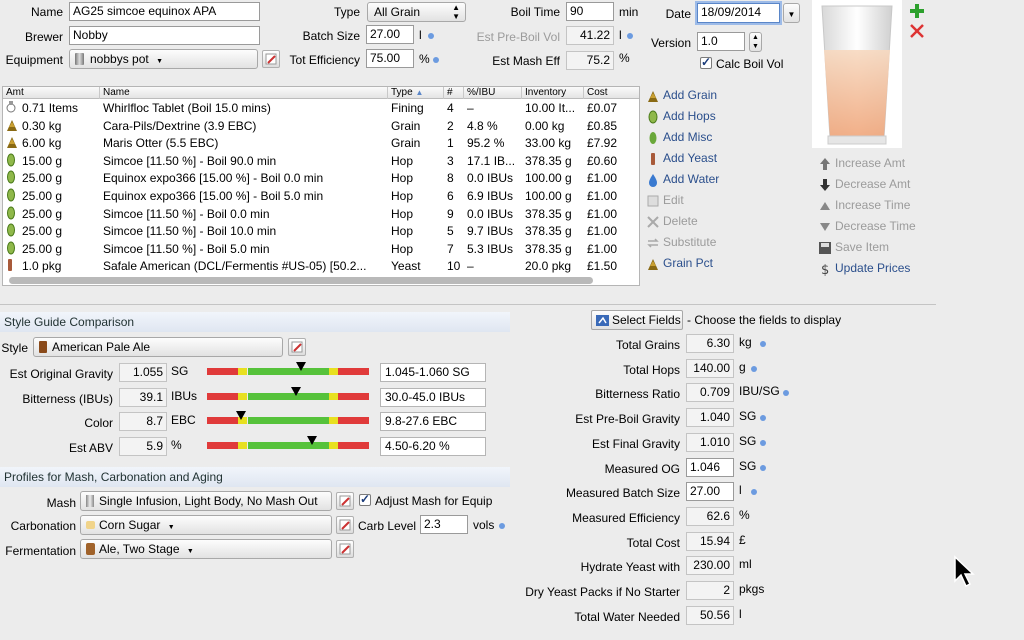  What do you see at coordinates (454, 93) in the screenshot?
I see `column-header-number: #` at bounding box center [454, 93].